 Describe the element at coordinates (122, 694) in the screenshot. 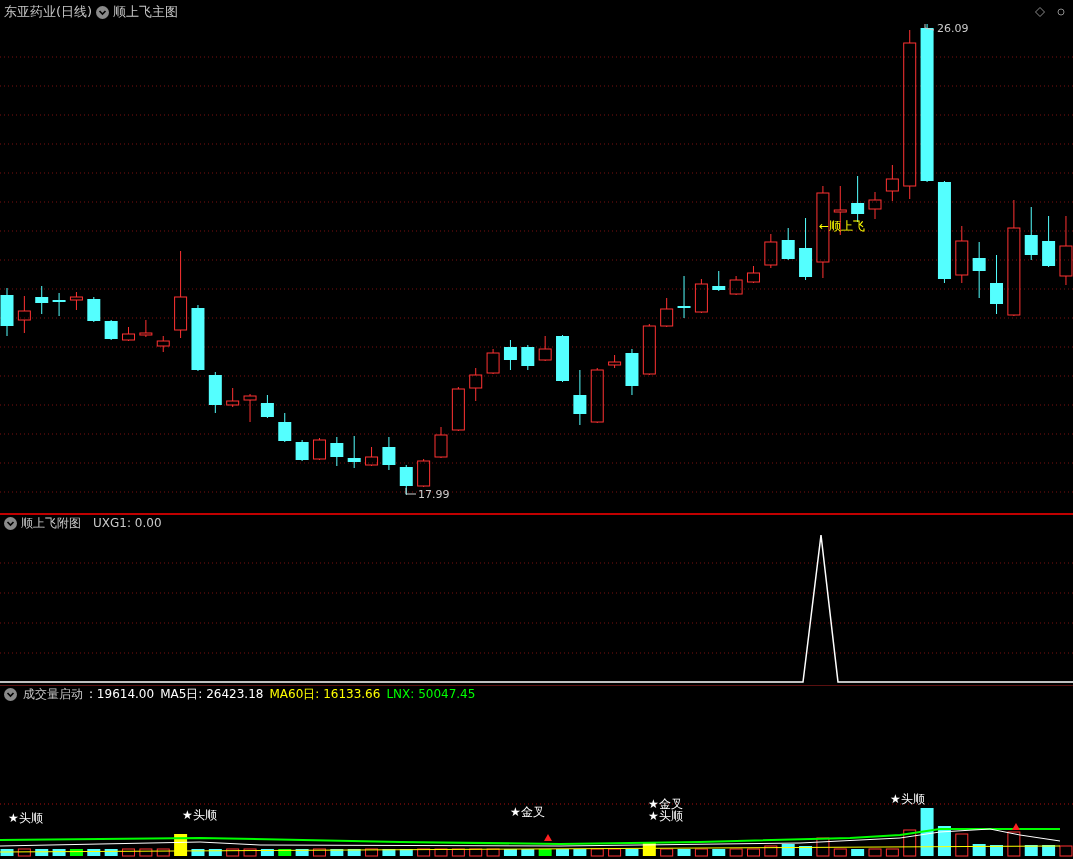

I see `indicator-reading: : 19614.00` at that location.